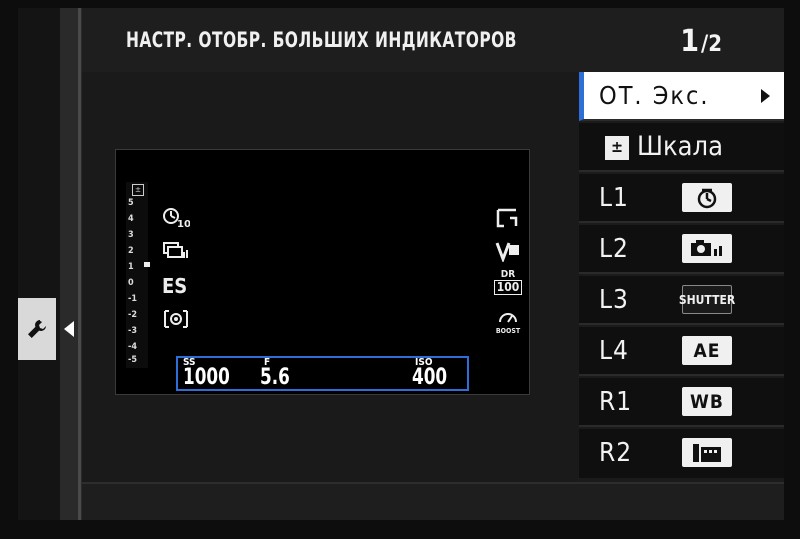  I want to click on camera-glyph, so click(706, 247).